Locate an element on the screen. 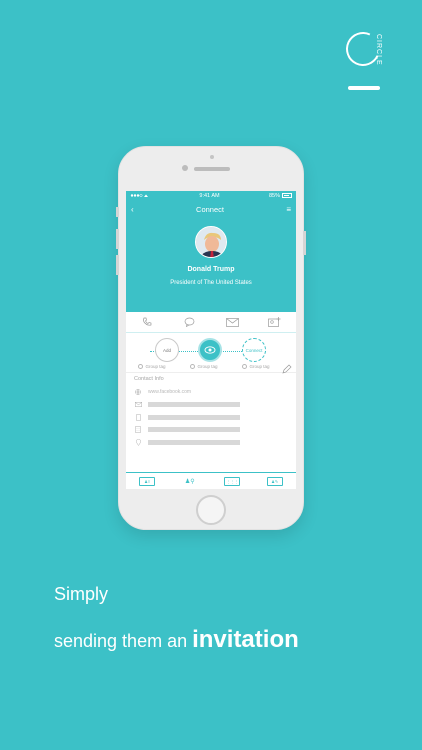 The width and height of the screenshot is (422, 750). contact-info-section: Contact Info www.facebook.com is located at coordinates (211, 411).